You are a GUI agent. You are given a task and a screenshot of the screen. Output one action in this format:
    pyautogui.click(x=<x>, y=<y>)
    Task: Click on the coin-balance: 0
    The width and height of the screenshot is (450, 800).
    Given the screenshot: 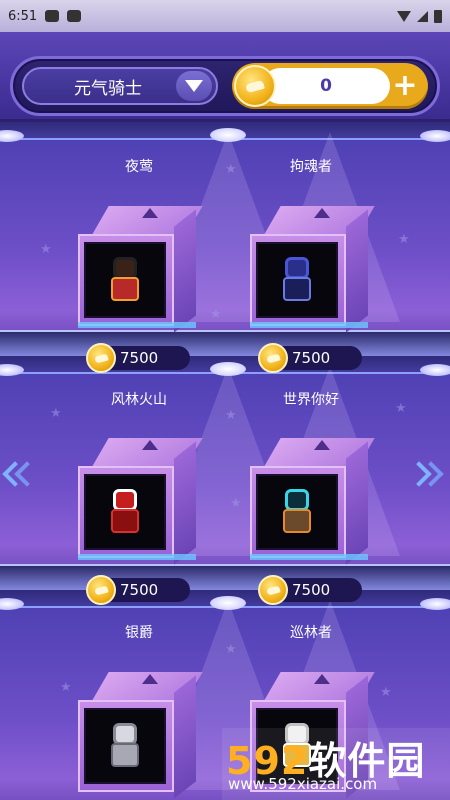 What is the action you would take?
    pyautogui.click(x=326, y=86)
    